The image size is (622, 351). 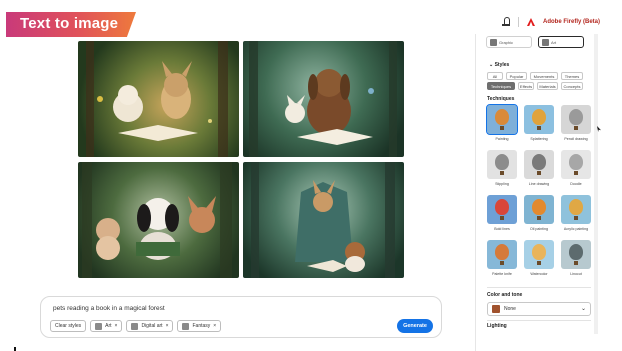 I want to click on technique-label: Oil painting, so click(x=539, y=229).